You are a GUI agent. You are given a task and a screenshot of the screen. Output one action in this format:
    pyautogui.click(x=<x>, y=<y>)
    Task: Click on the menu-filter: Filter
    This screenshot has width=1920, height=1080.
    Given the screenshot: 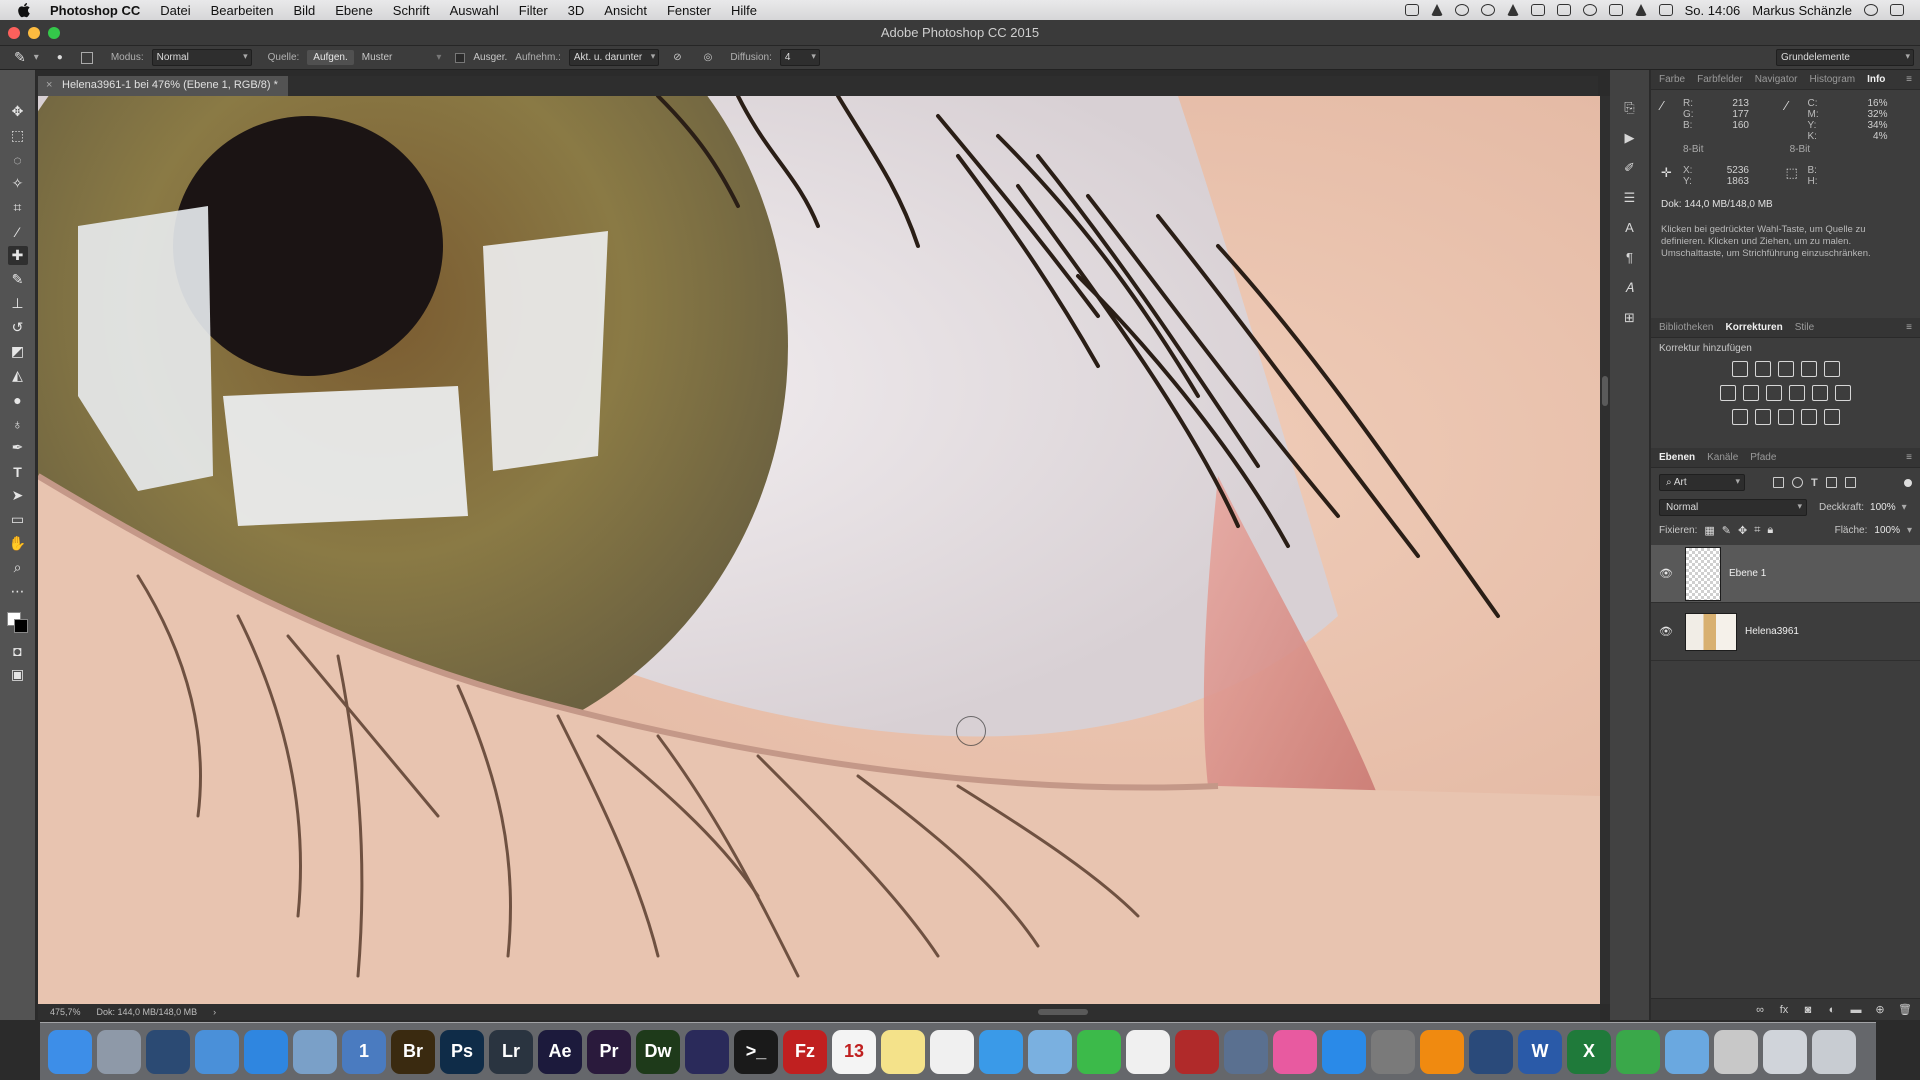 What is the action you would take?
    pyautogui.click(x=533, y=10)
    